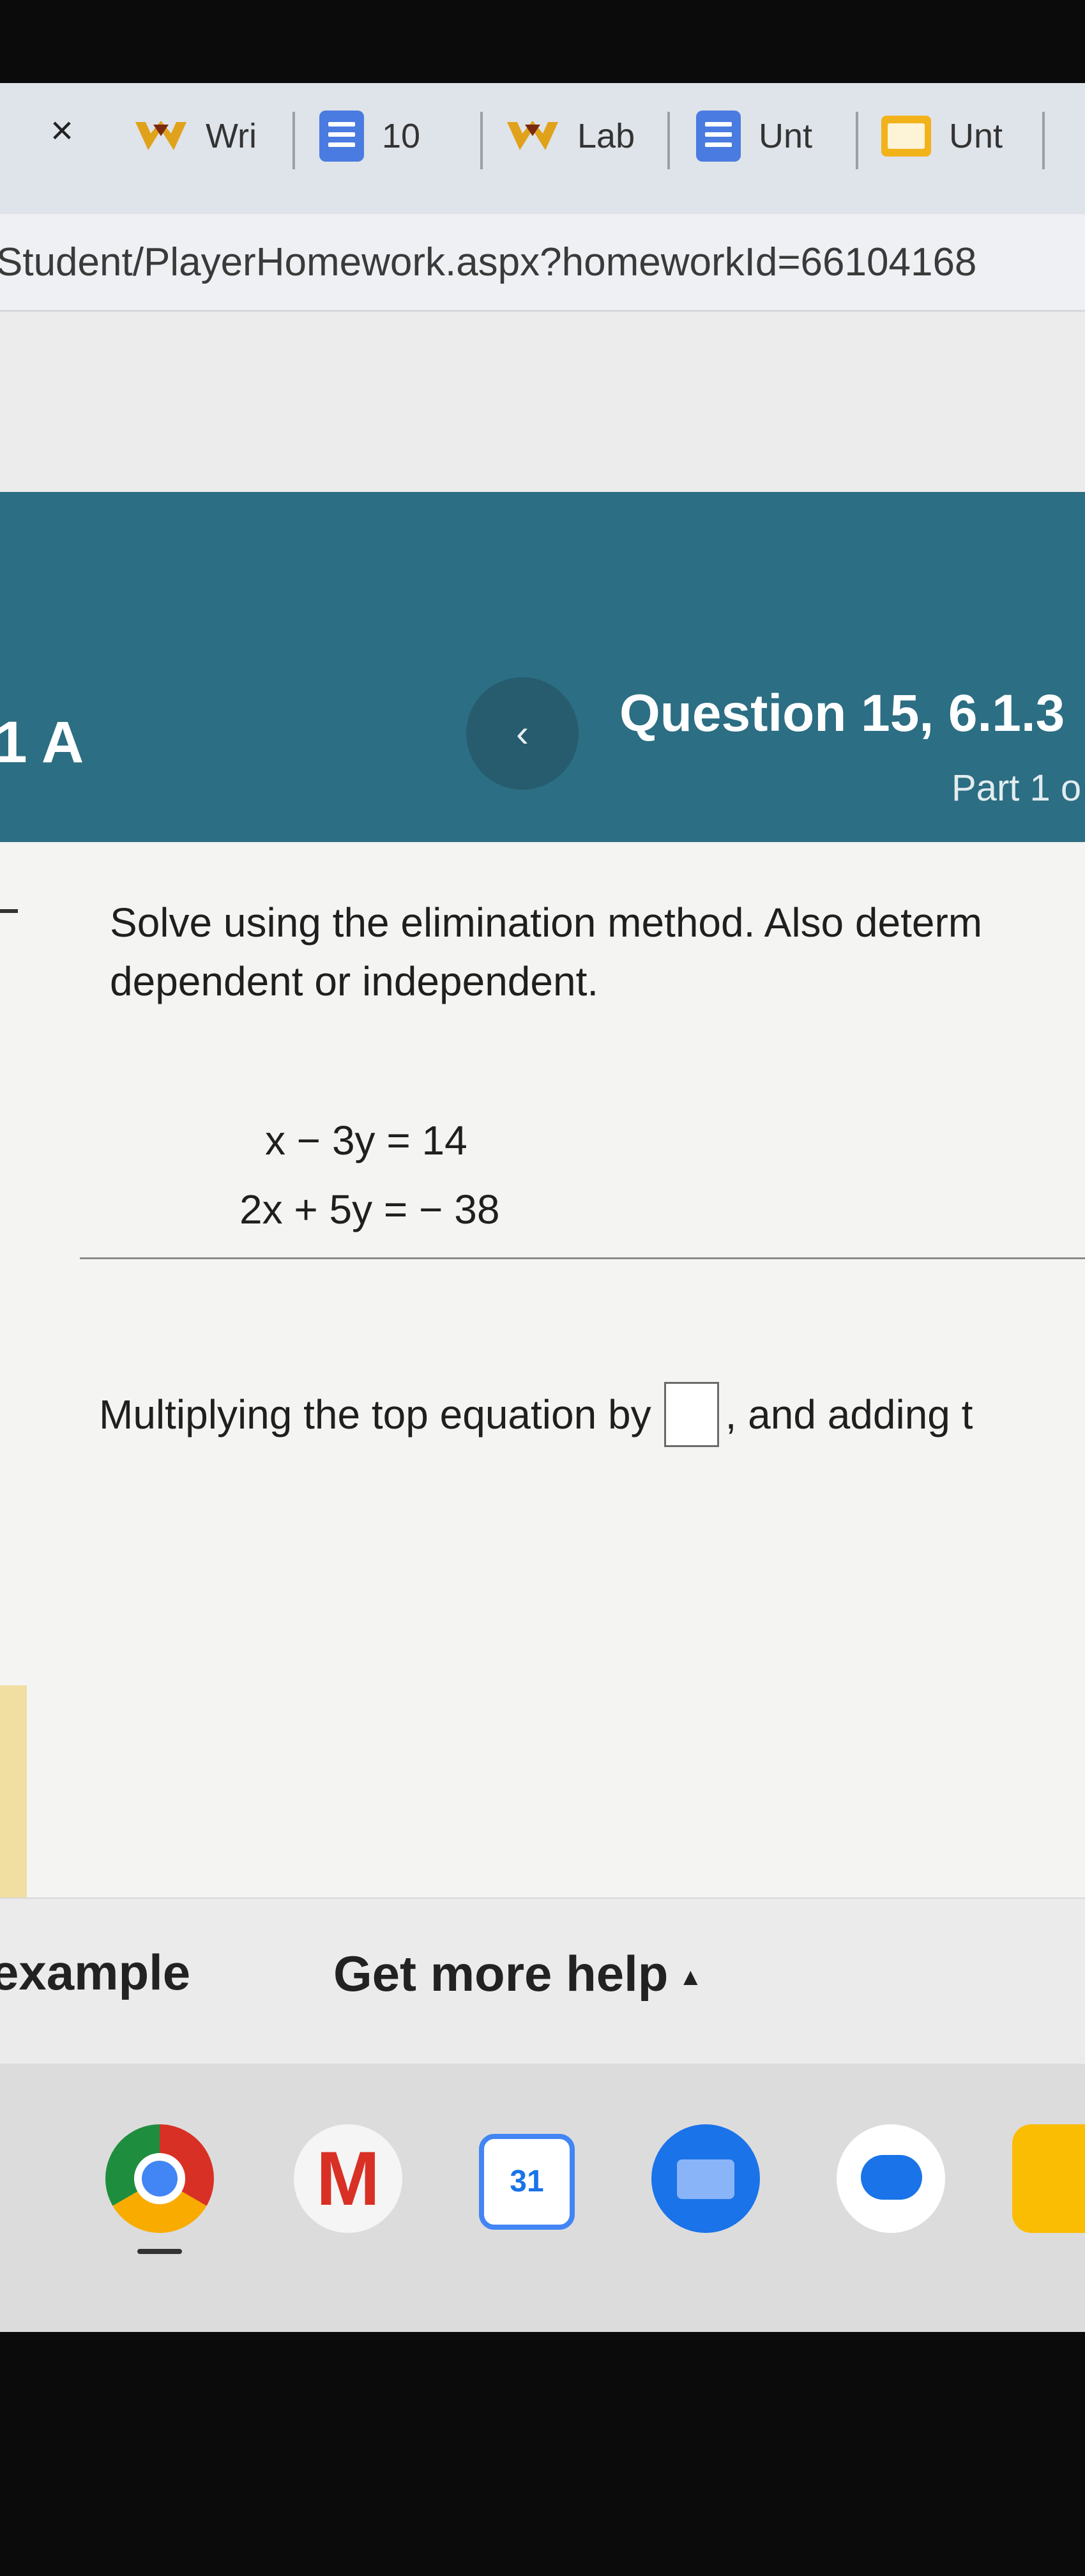 The image size is (1085, 2576). Describe the element at coordinates (231, 136) in the screenshot. I see `tab-label: Wri` at that location.